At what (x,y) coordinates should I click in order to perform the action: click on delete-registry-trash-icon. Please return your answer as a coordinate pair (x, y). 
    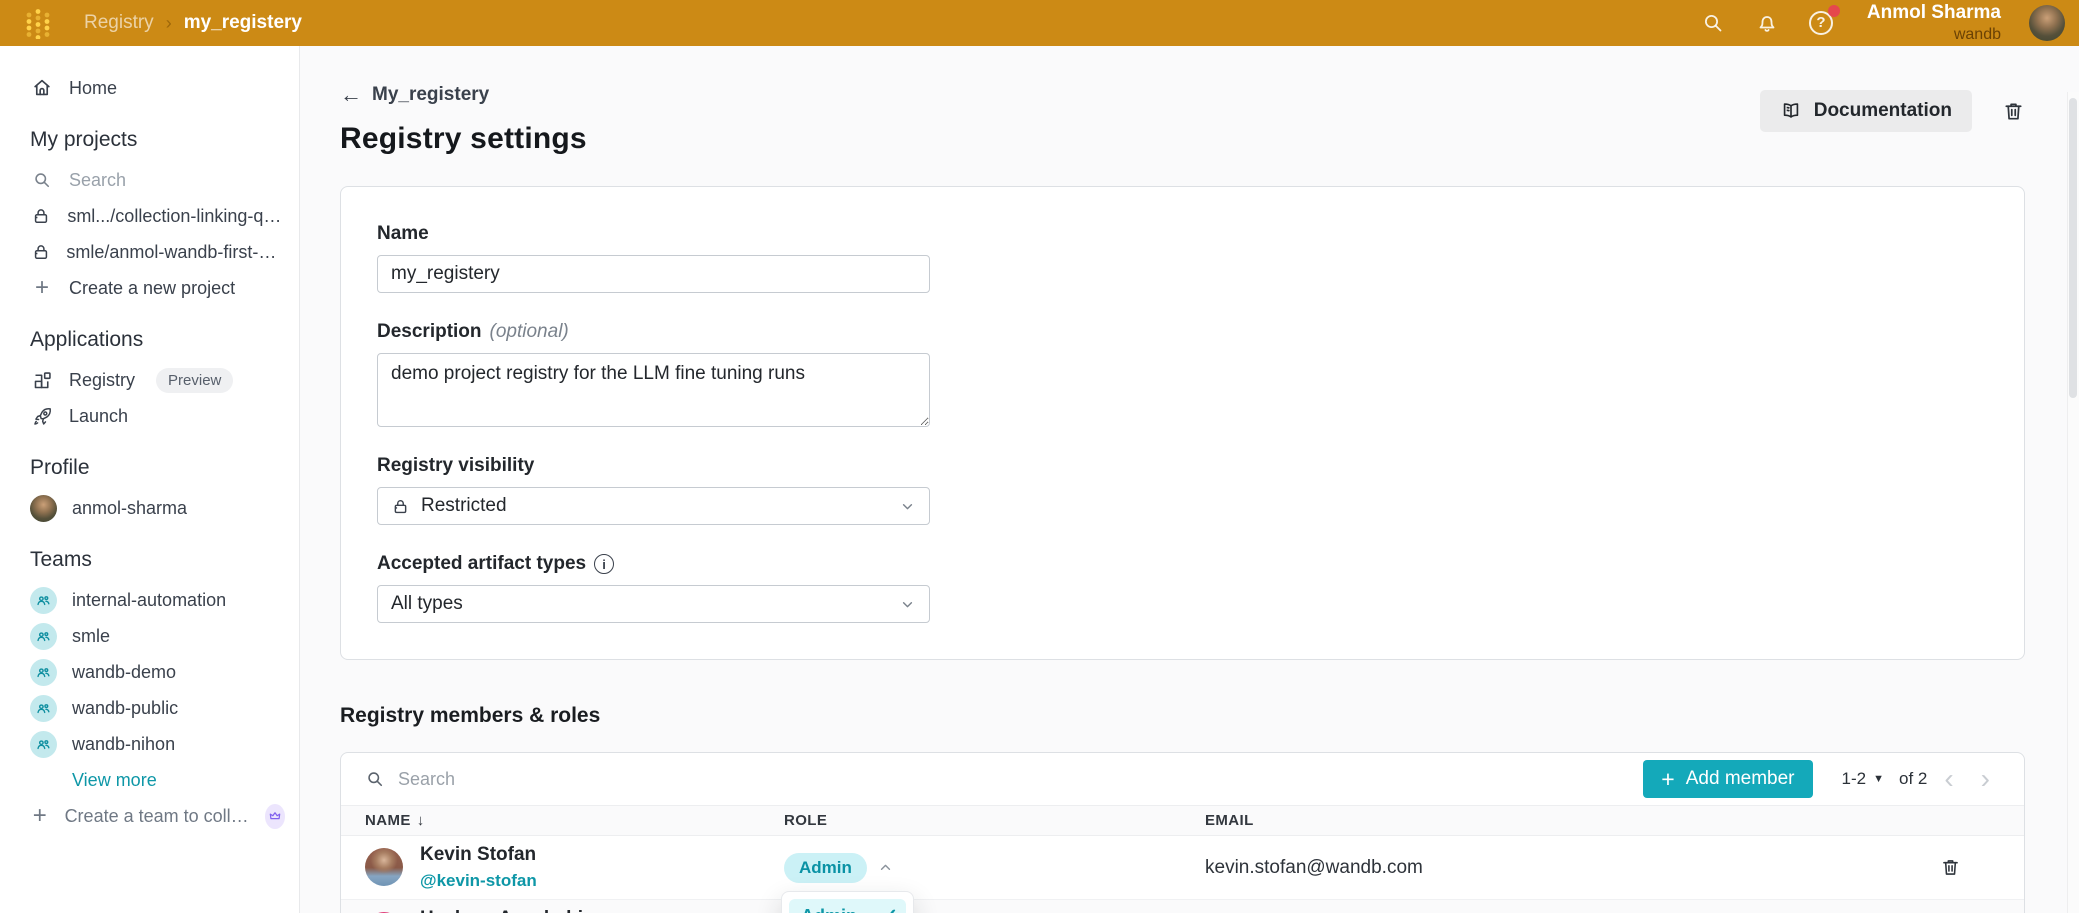
    Looking at the image, I should click on (2013, 111).